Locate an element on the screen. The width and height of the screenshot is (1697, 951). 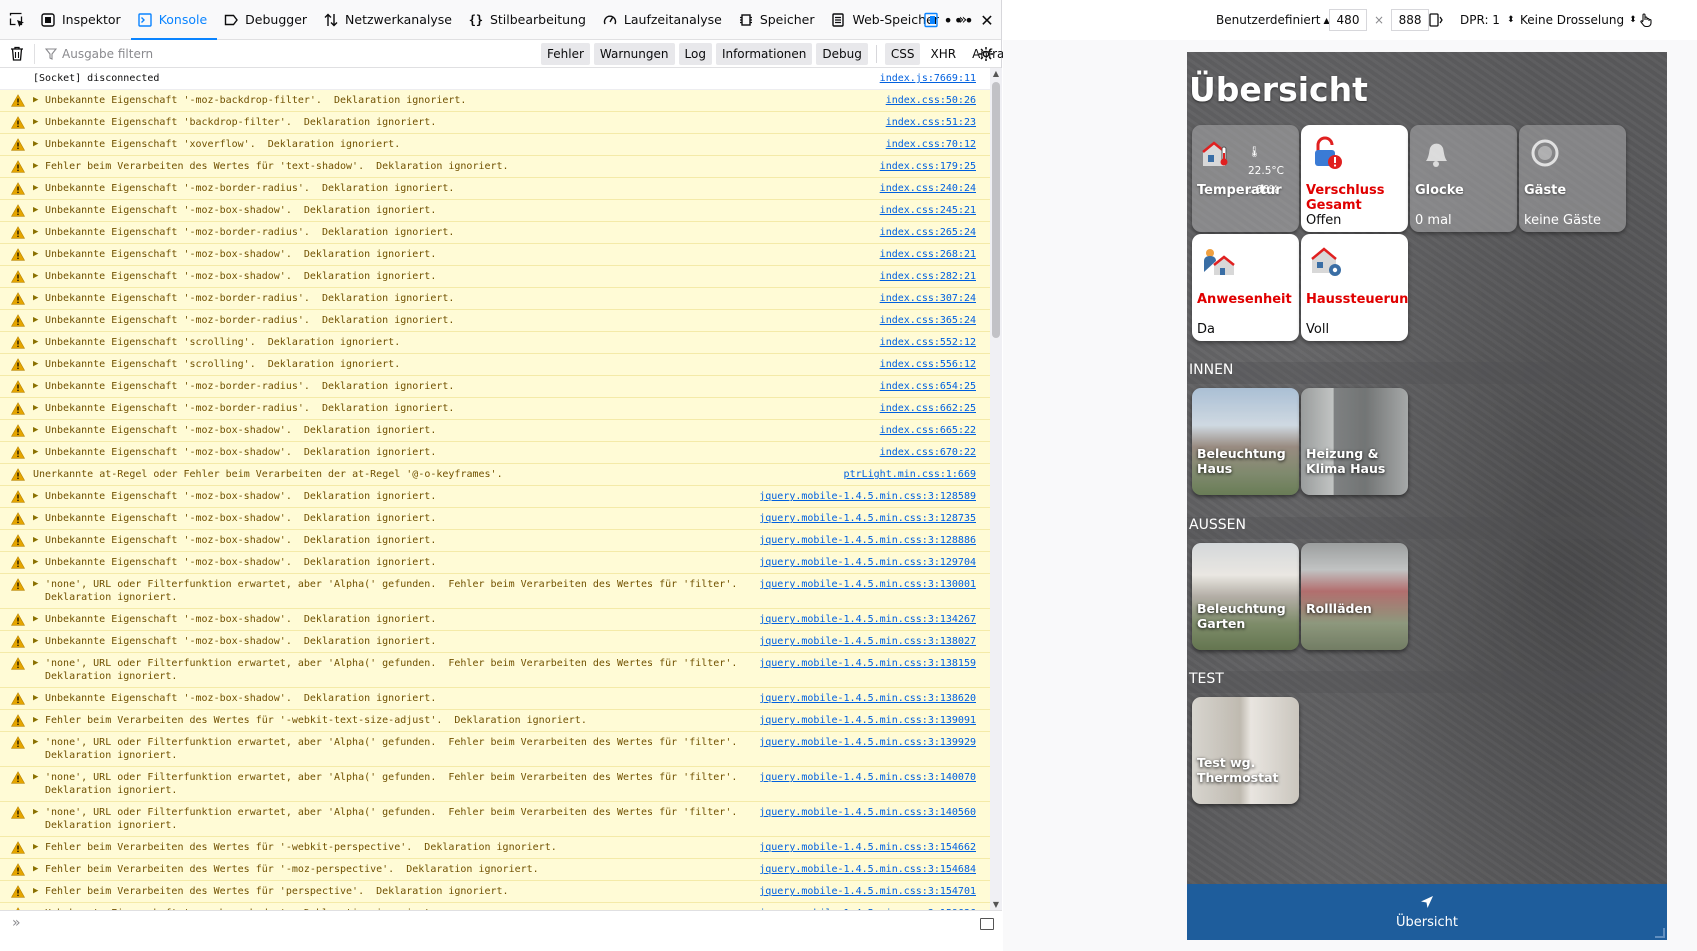
viewport-width-input: 480 is located at coordinates (1348, 20).